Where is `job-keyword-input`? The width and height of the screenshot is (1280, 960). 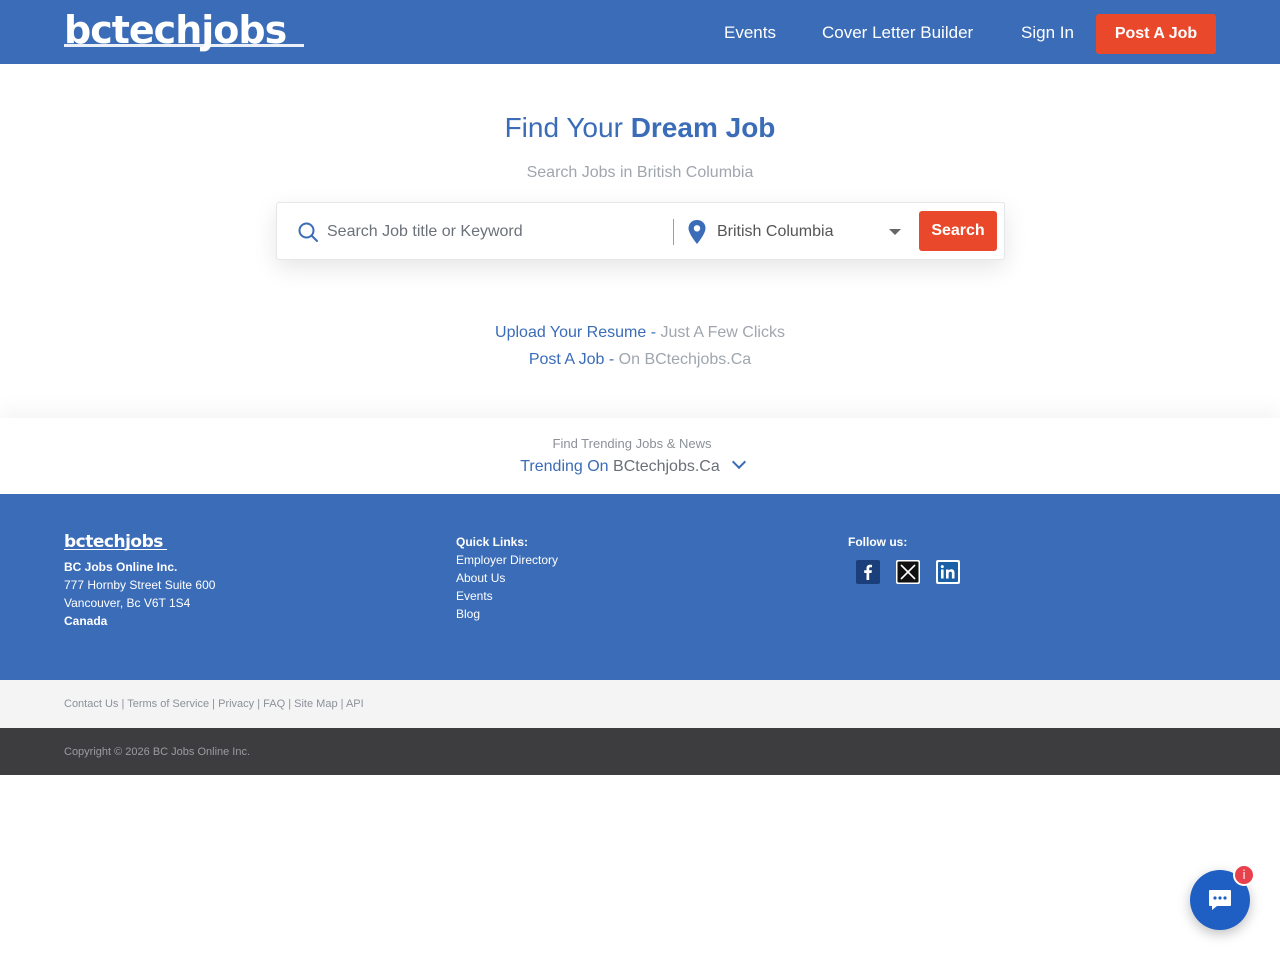 job-keyword-input is located at coordinates (492, 232).